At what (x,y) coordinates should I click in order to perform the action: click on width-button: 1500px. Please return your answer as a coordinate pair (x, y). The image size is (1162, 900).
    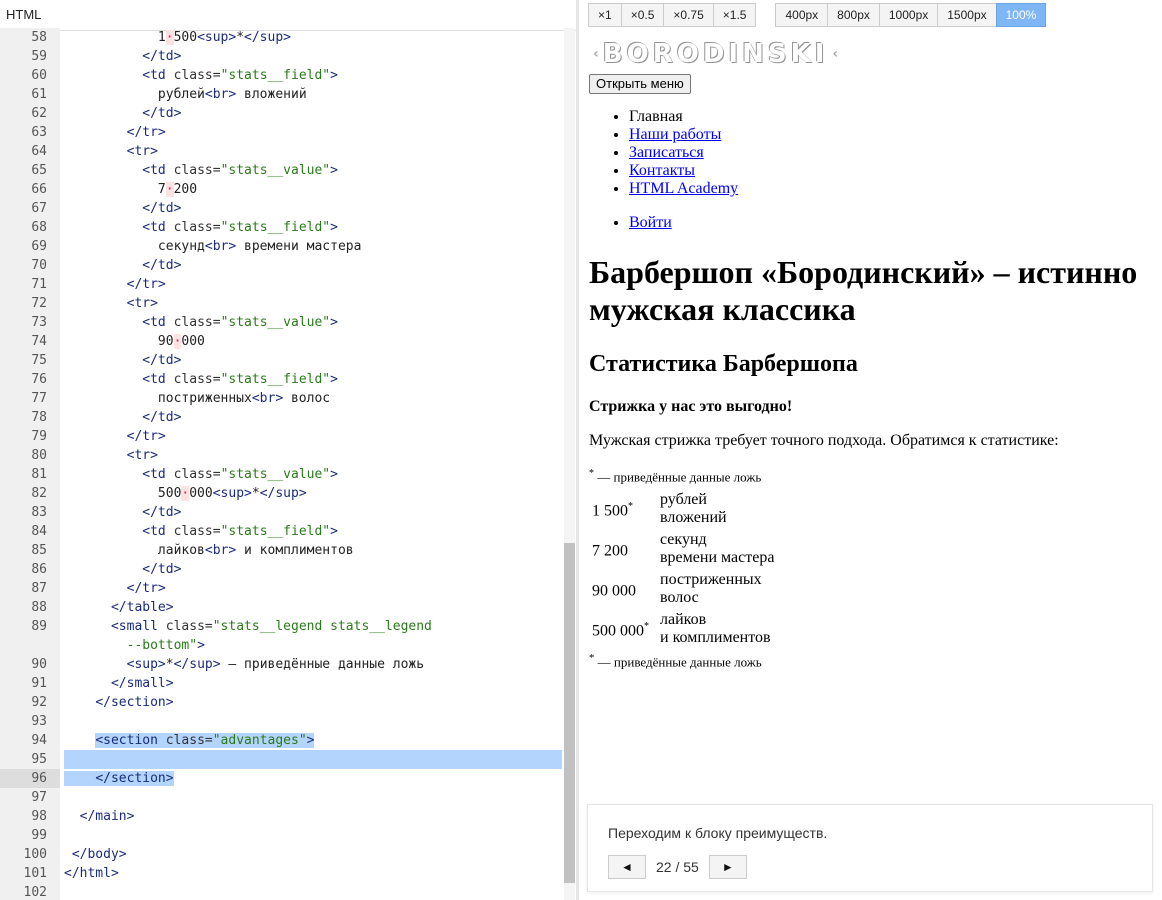
    Looking at the image, I should click on (967, 15).